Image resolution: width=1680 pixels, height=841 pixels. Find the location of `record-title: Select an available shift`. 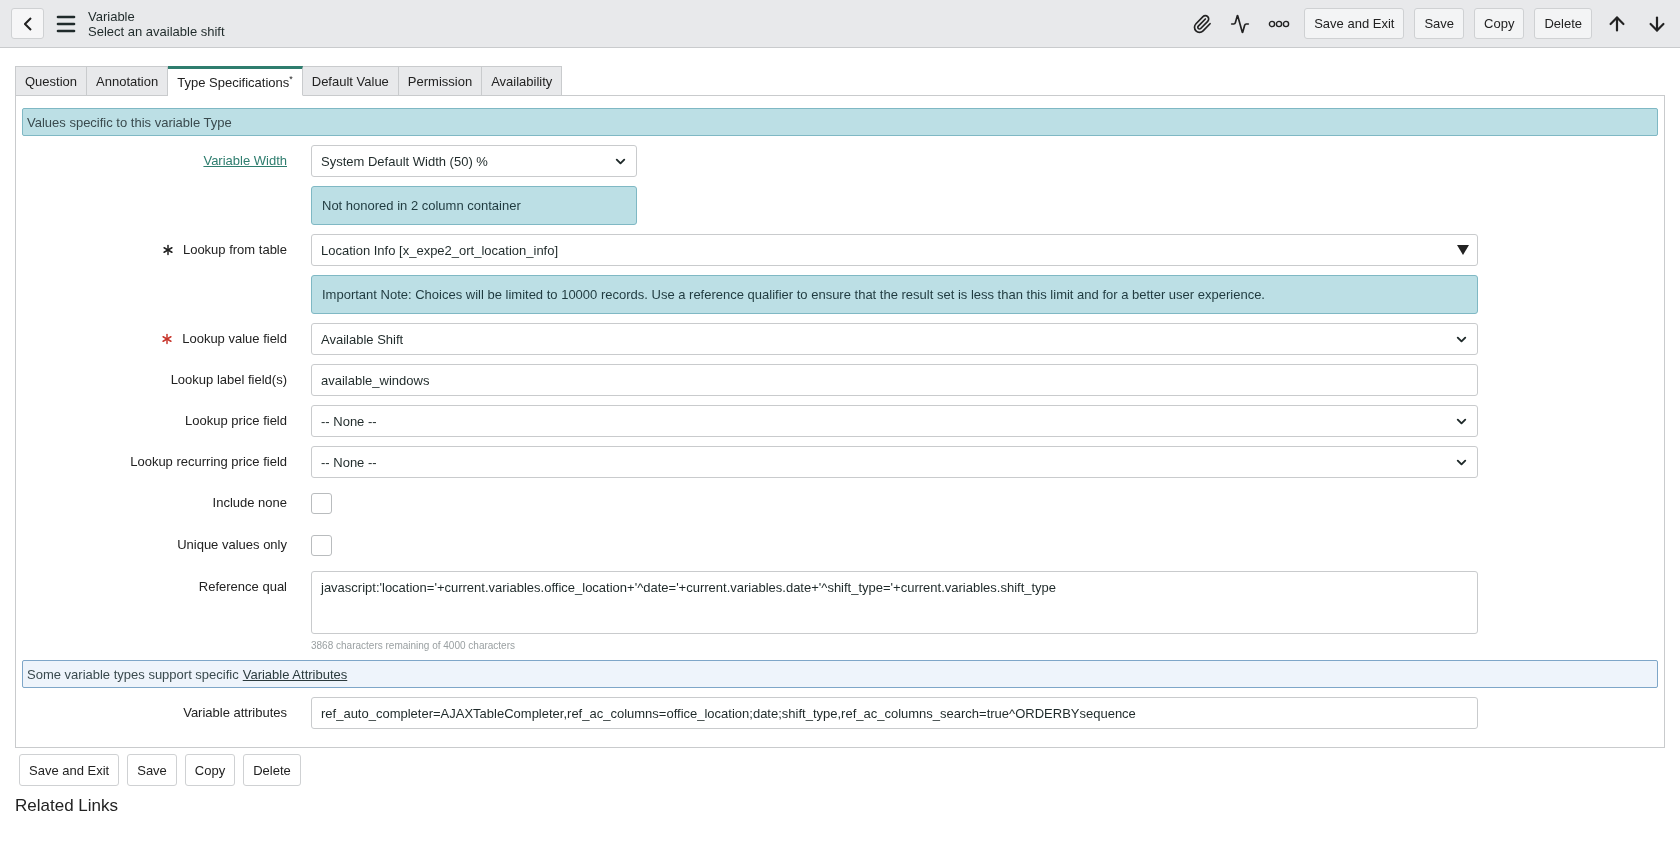

record-title: Select an available shift is located at coordinates (156, 31).